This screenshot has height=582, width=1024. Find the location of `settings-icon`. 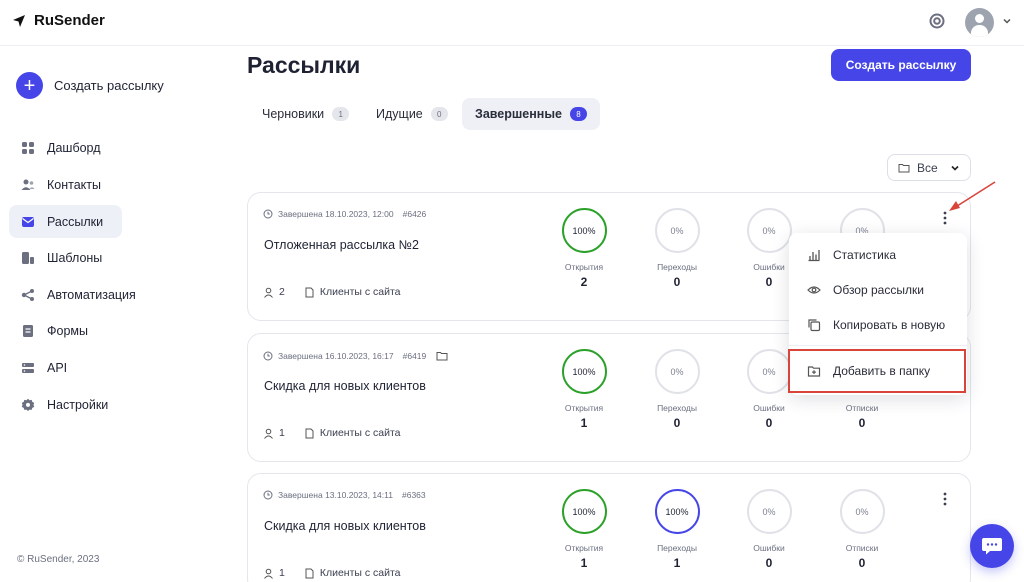

settings-icon is located at coordinates (28, 404).